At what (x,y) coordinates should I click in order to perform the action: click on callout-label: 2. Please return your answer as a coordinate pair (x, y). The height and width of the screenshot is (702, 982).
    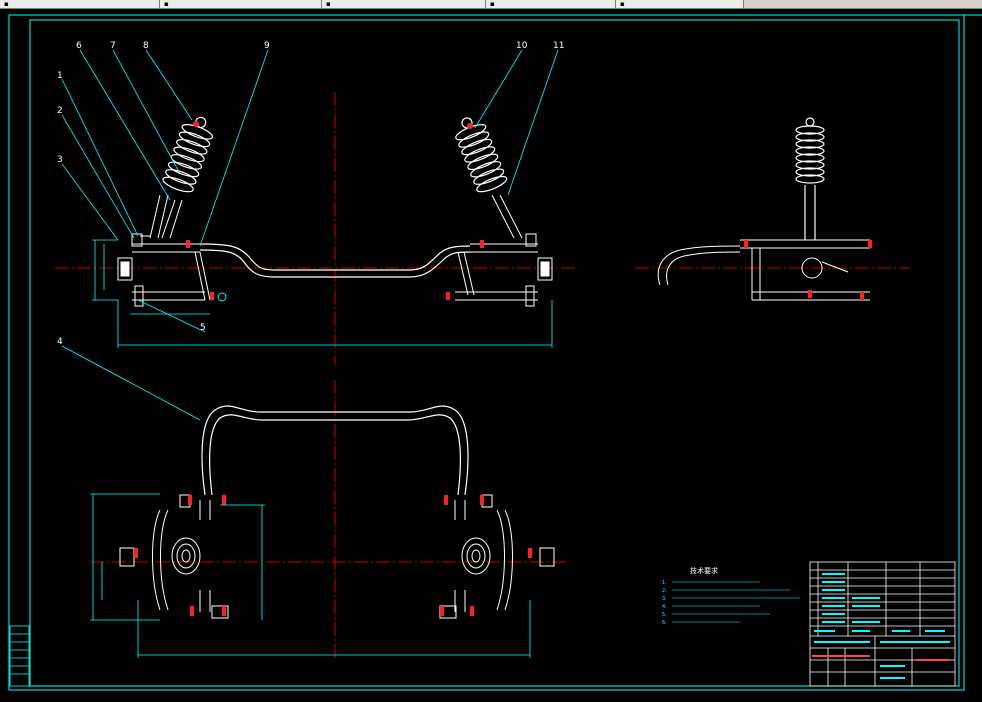
    Looking at the image, I should click on (60, 111).